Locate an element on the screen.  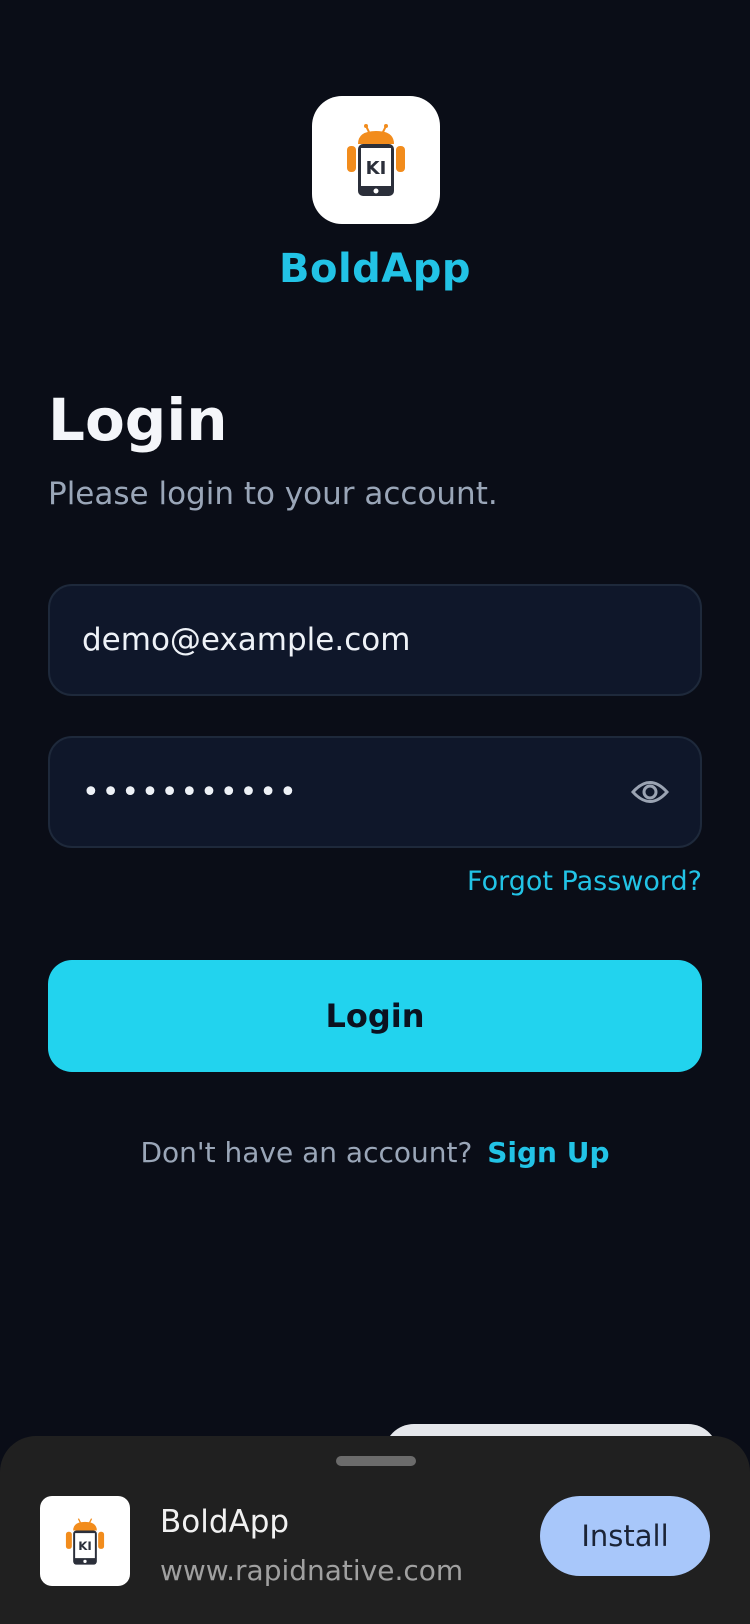
robot-phone-logo-icon: KI is located at coordinates (376, 160).